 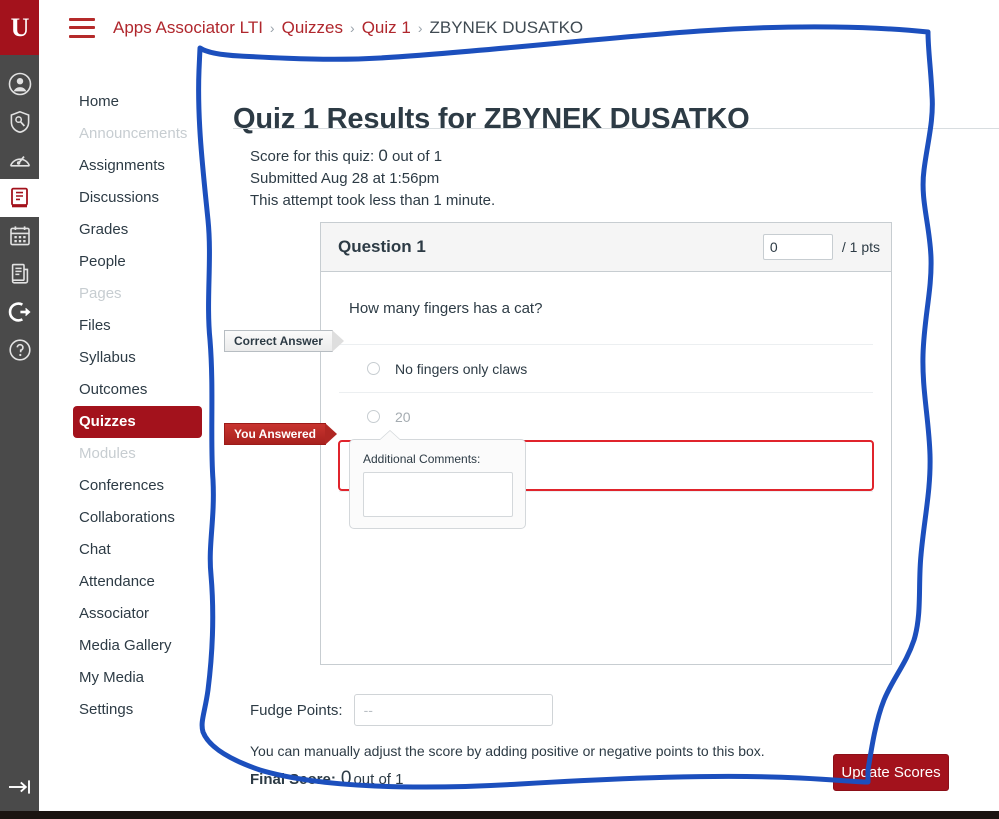 I want to click on course-nav-attendance: Attendance, so click(x=137, y=582).